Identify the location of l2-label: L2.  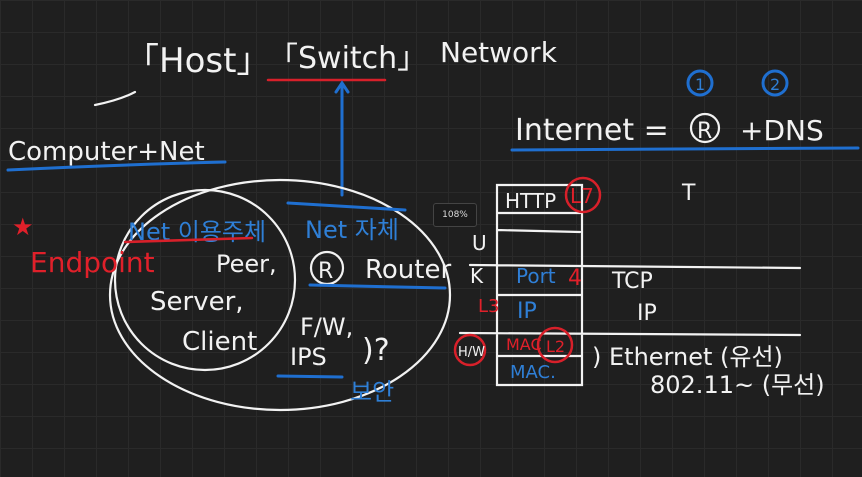
(555, 346).